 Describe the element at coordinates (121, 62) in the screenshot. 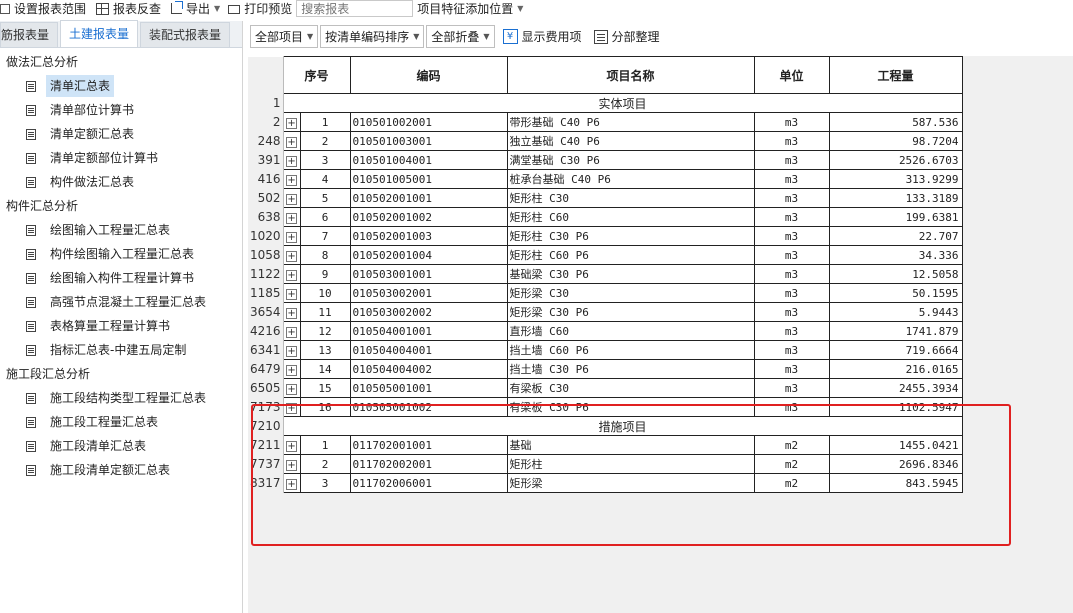

I see `tree-group-method-summary: 做法汇总分析` at that location.